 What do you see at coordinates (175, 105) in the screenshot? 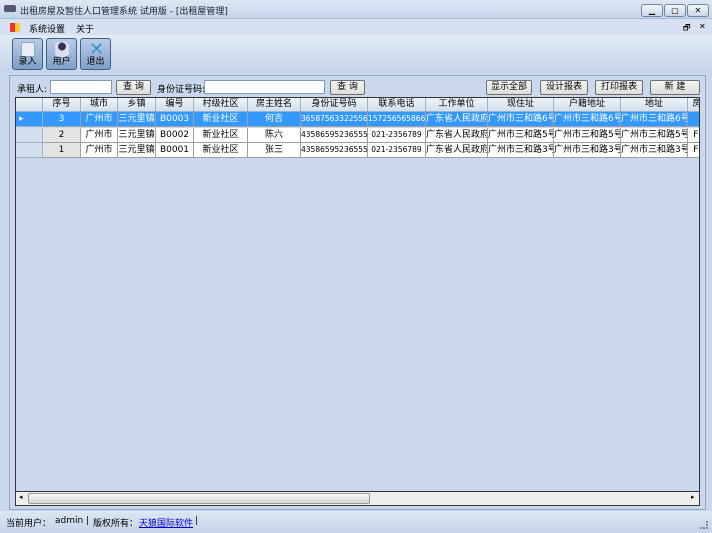
I see `column-header: 编号` at bounding box center [175, 105].